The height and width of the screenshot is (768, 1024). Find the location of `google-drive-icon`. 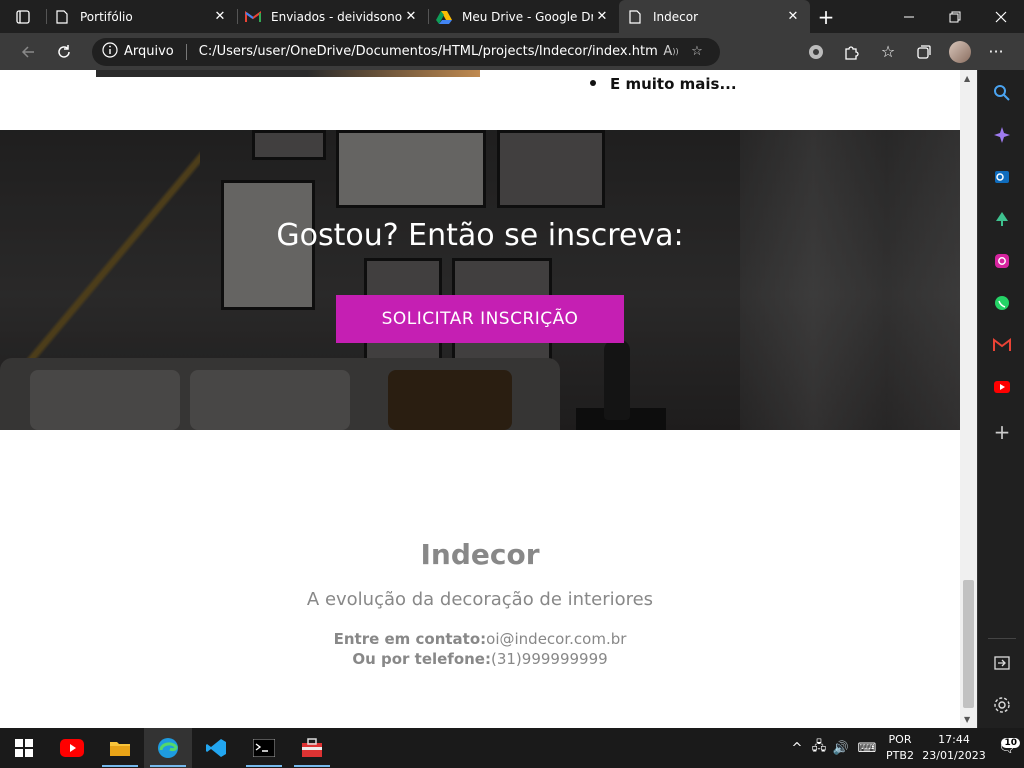

google-drive-icon is located at coordinates (444, 17).